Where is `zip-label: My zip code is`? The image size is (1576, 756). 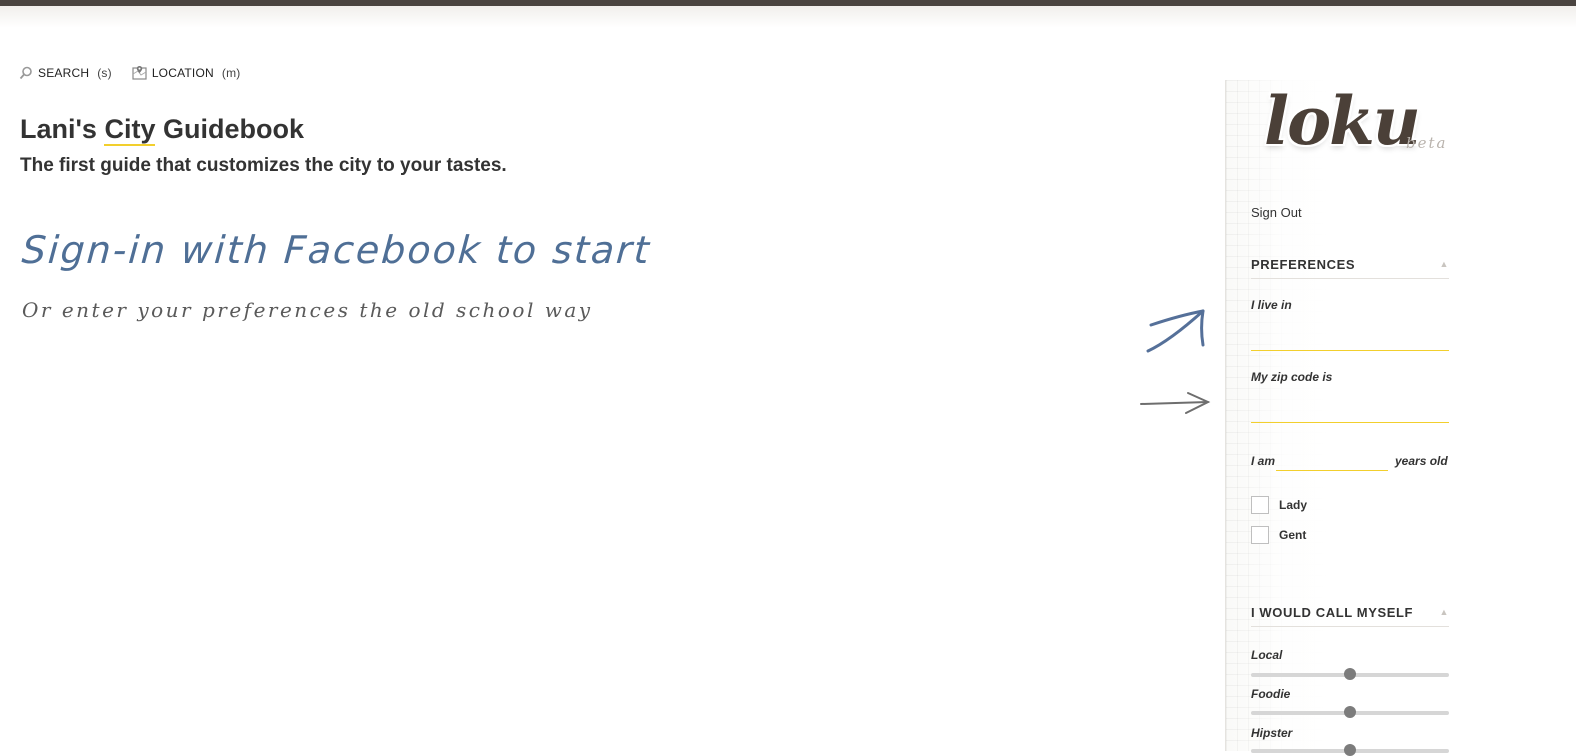
zip-label: My zip code is is located at coordinates (1292, 377).